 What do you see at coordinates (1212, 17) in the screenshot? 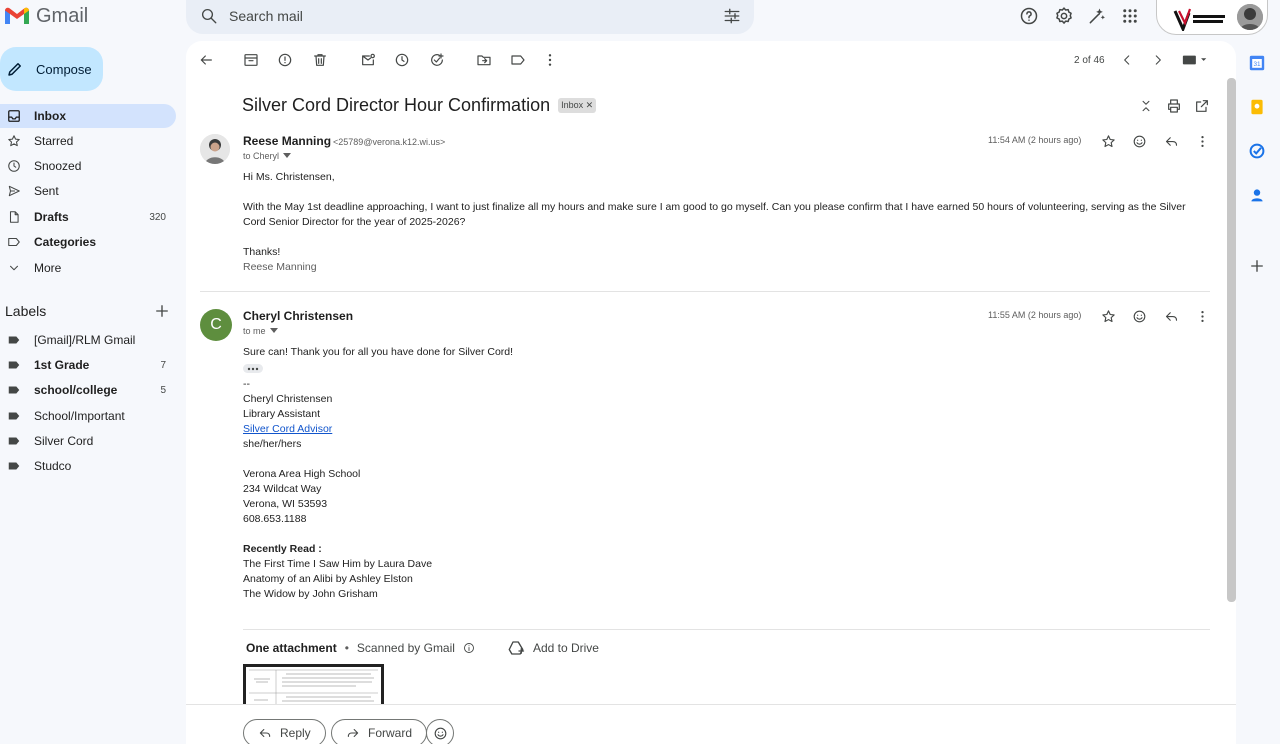
I see `account-switcher` at bounding box center [1212, 17].